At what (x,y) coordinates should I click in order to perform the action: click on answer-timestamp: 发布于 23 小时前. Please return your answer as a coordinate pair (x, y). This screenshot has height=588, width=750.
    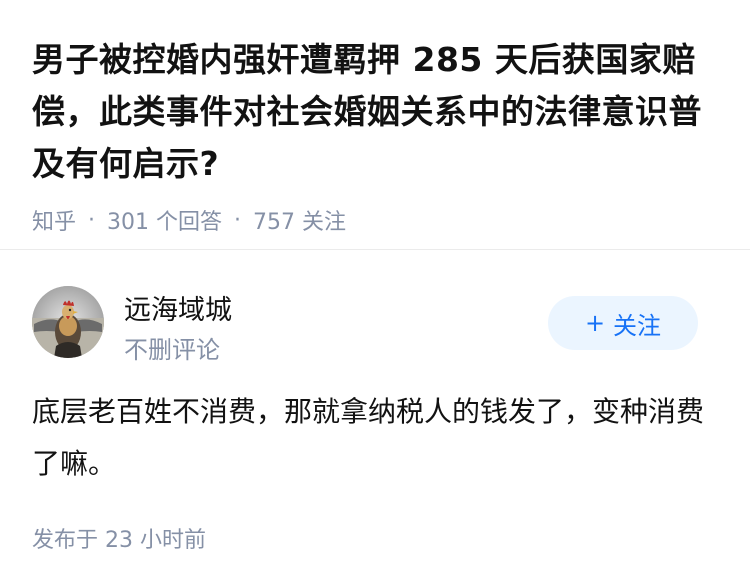
    Looking at the image, I should click on (119, 540).